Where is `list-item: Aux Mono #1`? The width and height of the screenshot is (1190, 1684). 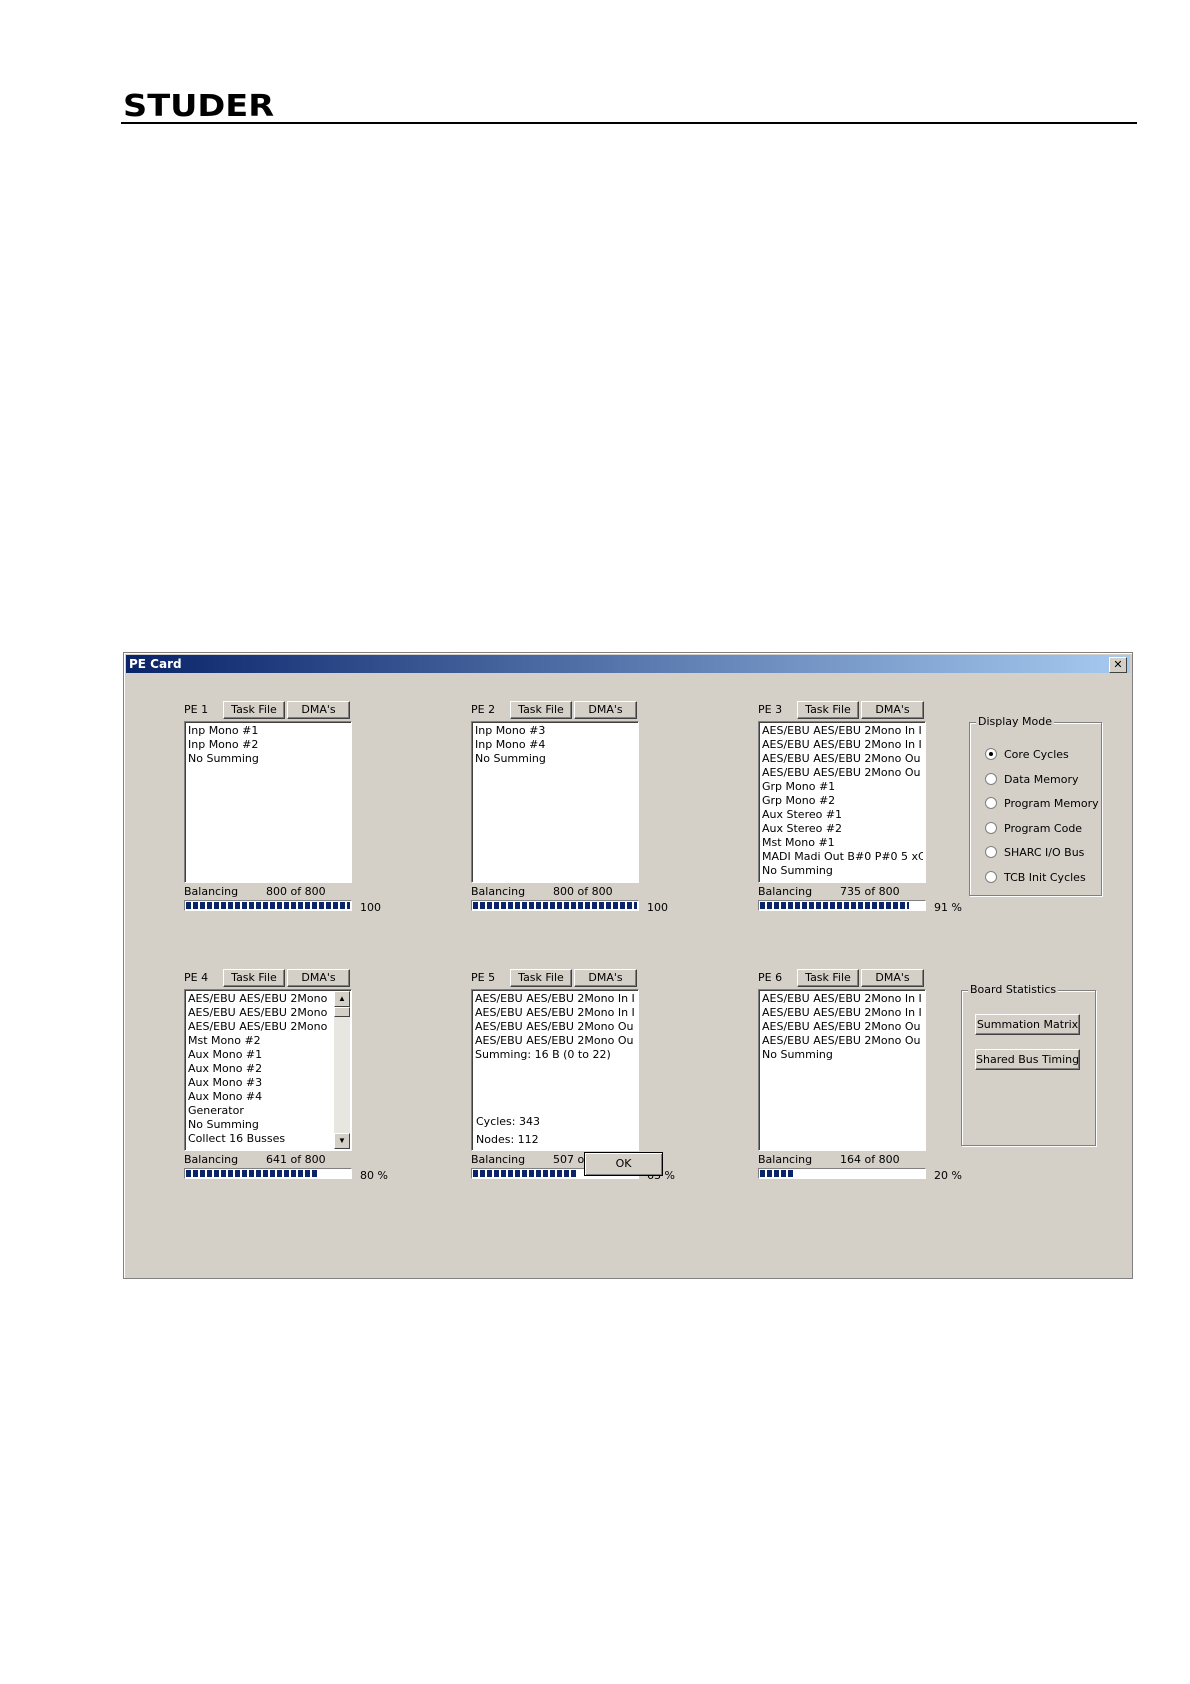
list-item: Aux Mono #1 is located at coordinates (260, 1055).